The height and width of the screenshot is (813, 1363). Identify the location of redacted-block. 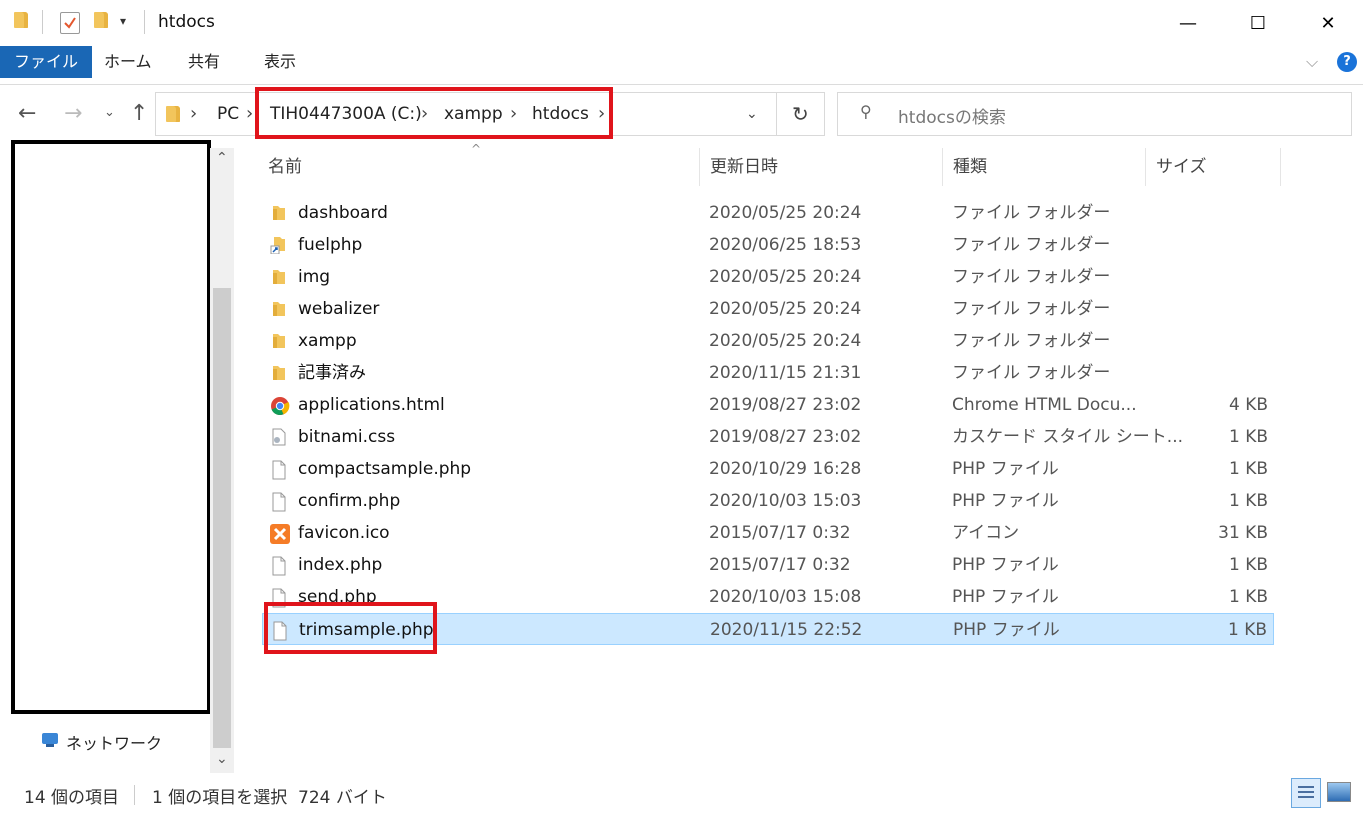
(111, 427).